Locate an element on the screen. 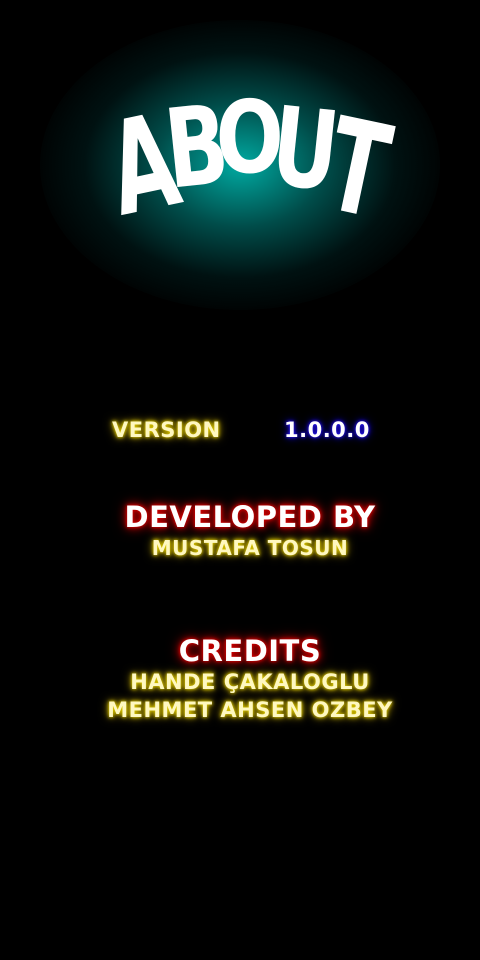  version-value: 1.0.0.0 is located at coordinates (327, 430).